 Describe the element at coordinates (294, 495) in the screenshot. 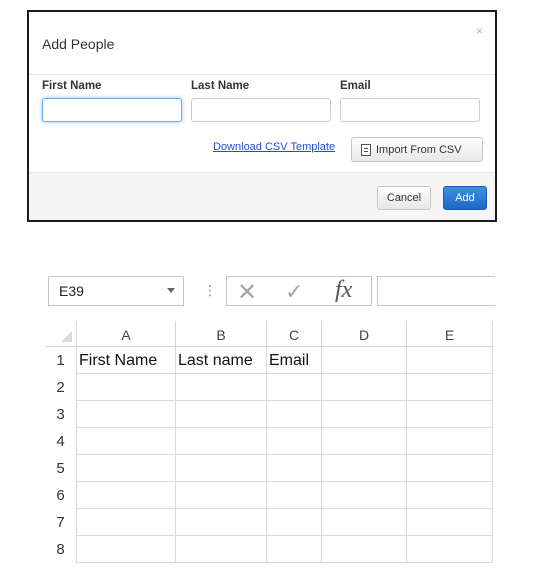

I see `cell-c6` at that location.